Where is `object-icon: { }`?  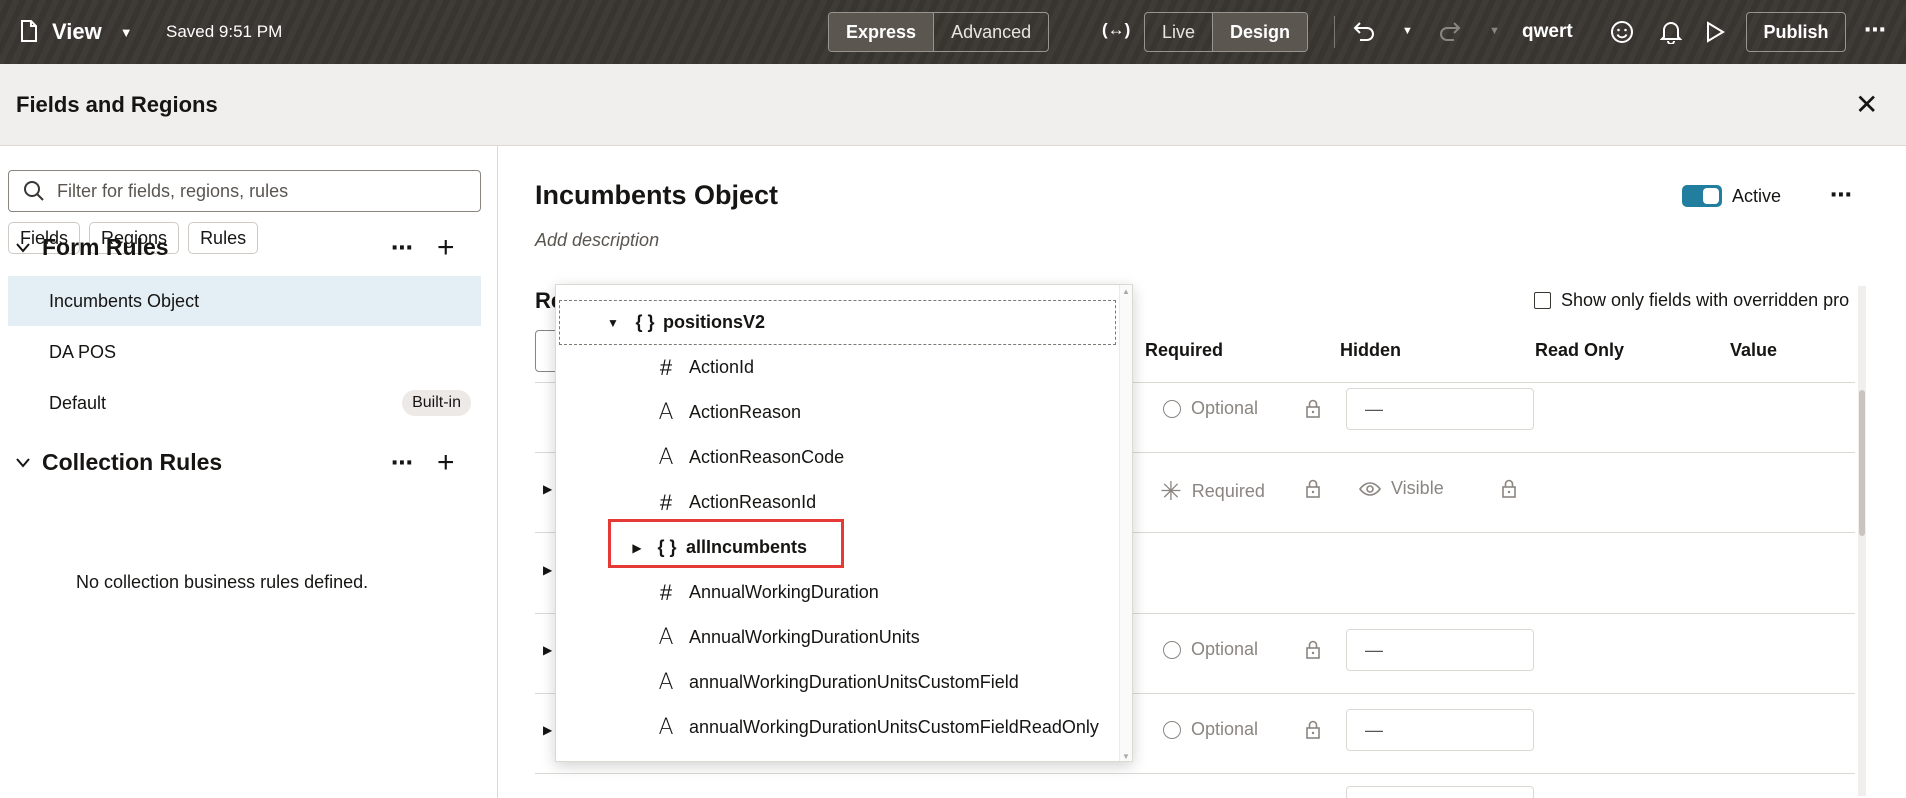 object-icon: { } is located at coordinates (645, 322).